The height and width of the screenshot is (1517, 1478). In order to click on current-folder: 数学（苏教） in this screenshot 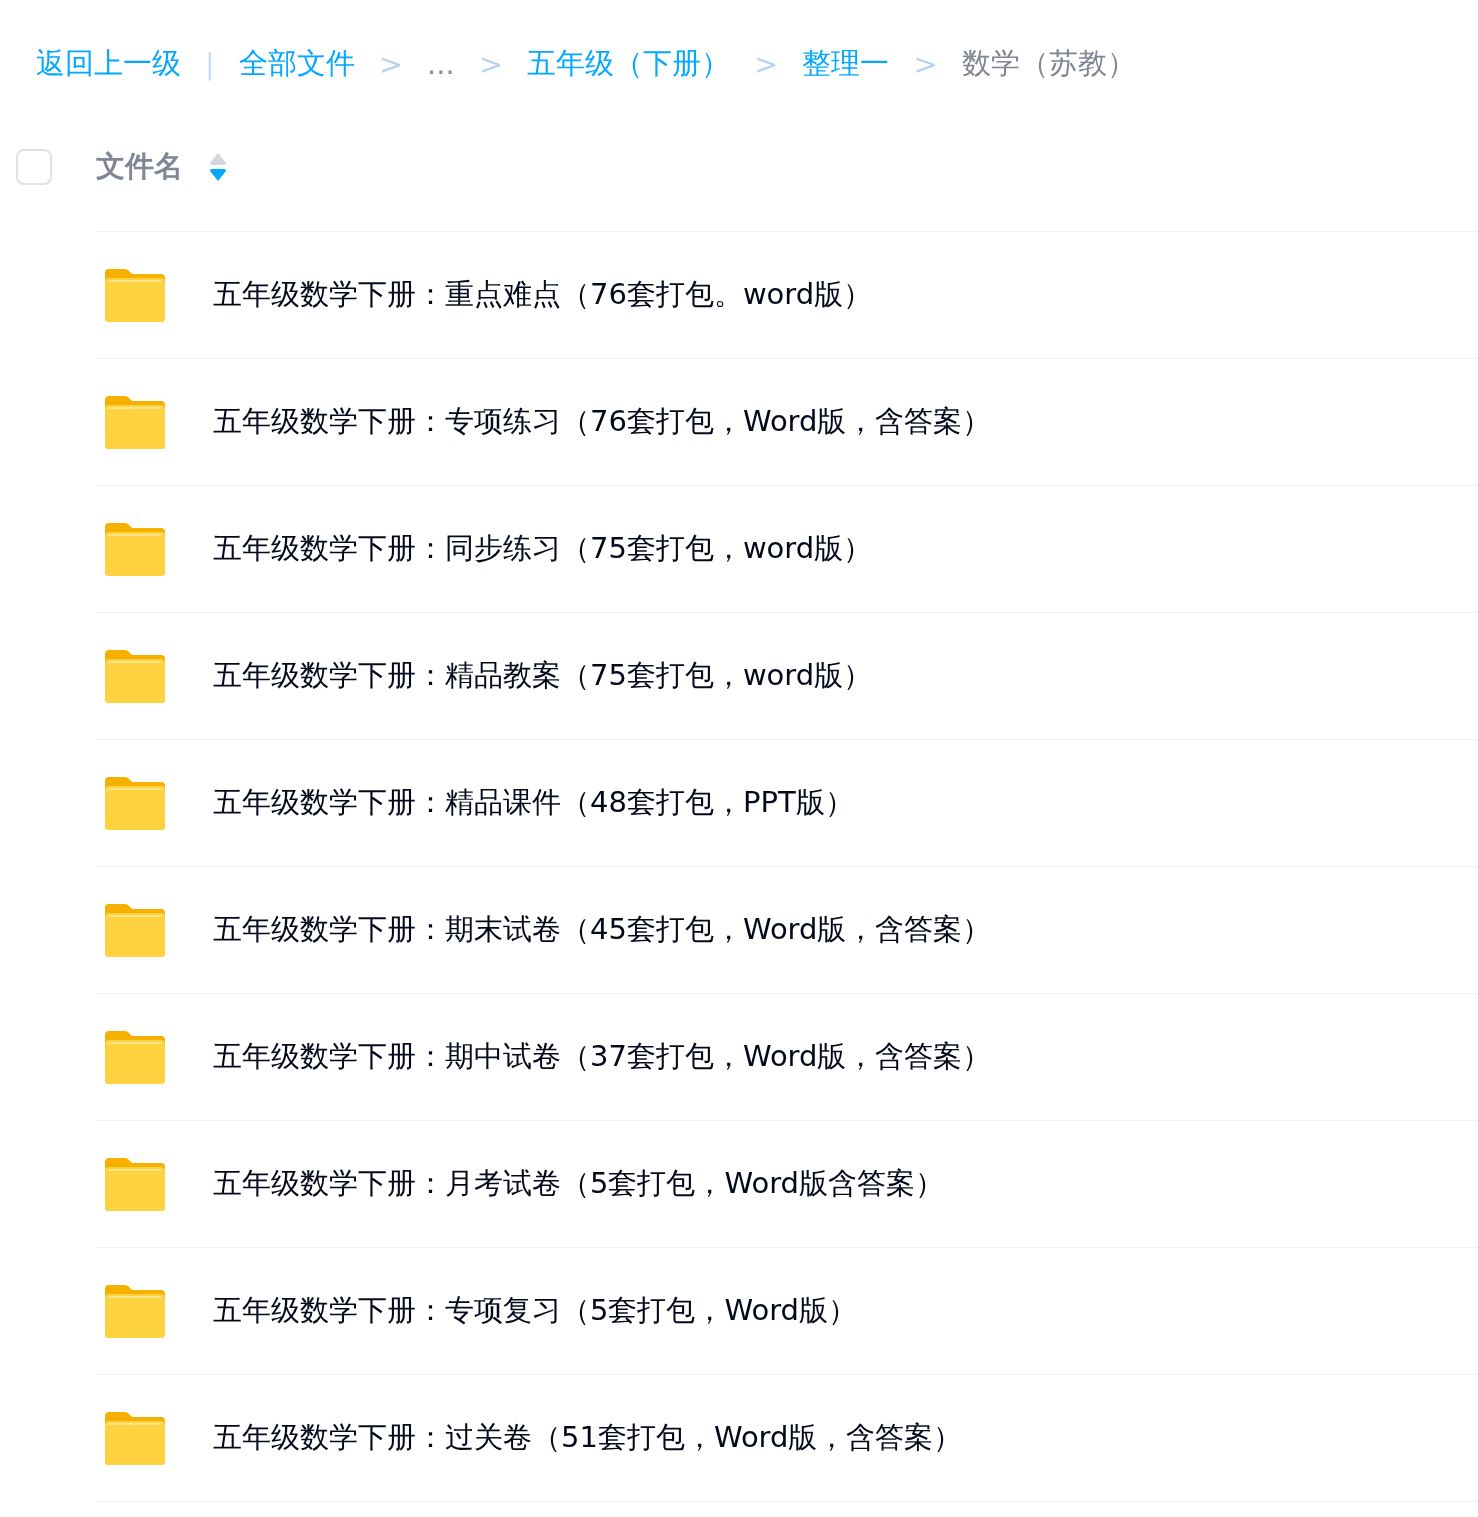, I will do `click(1048, 63)`.